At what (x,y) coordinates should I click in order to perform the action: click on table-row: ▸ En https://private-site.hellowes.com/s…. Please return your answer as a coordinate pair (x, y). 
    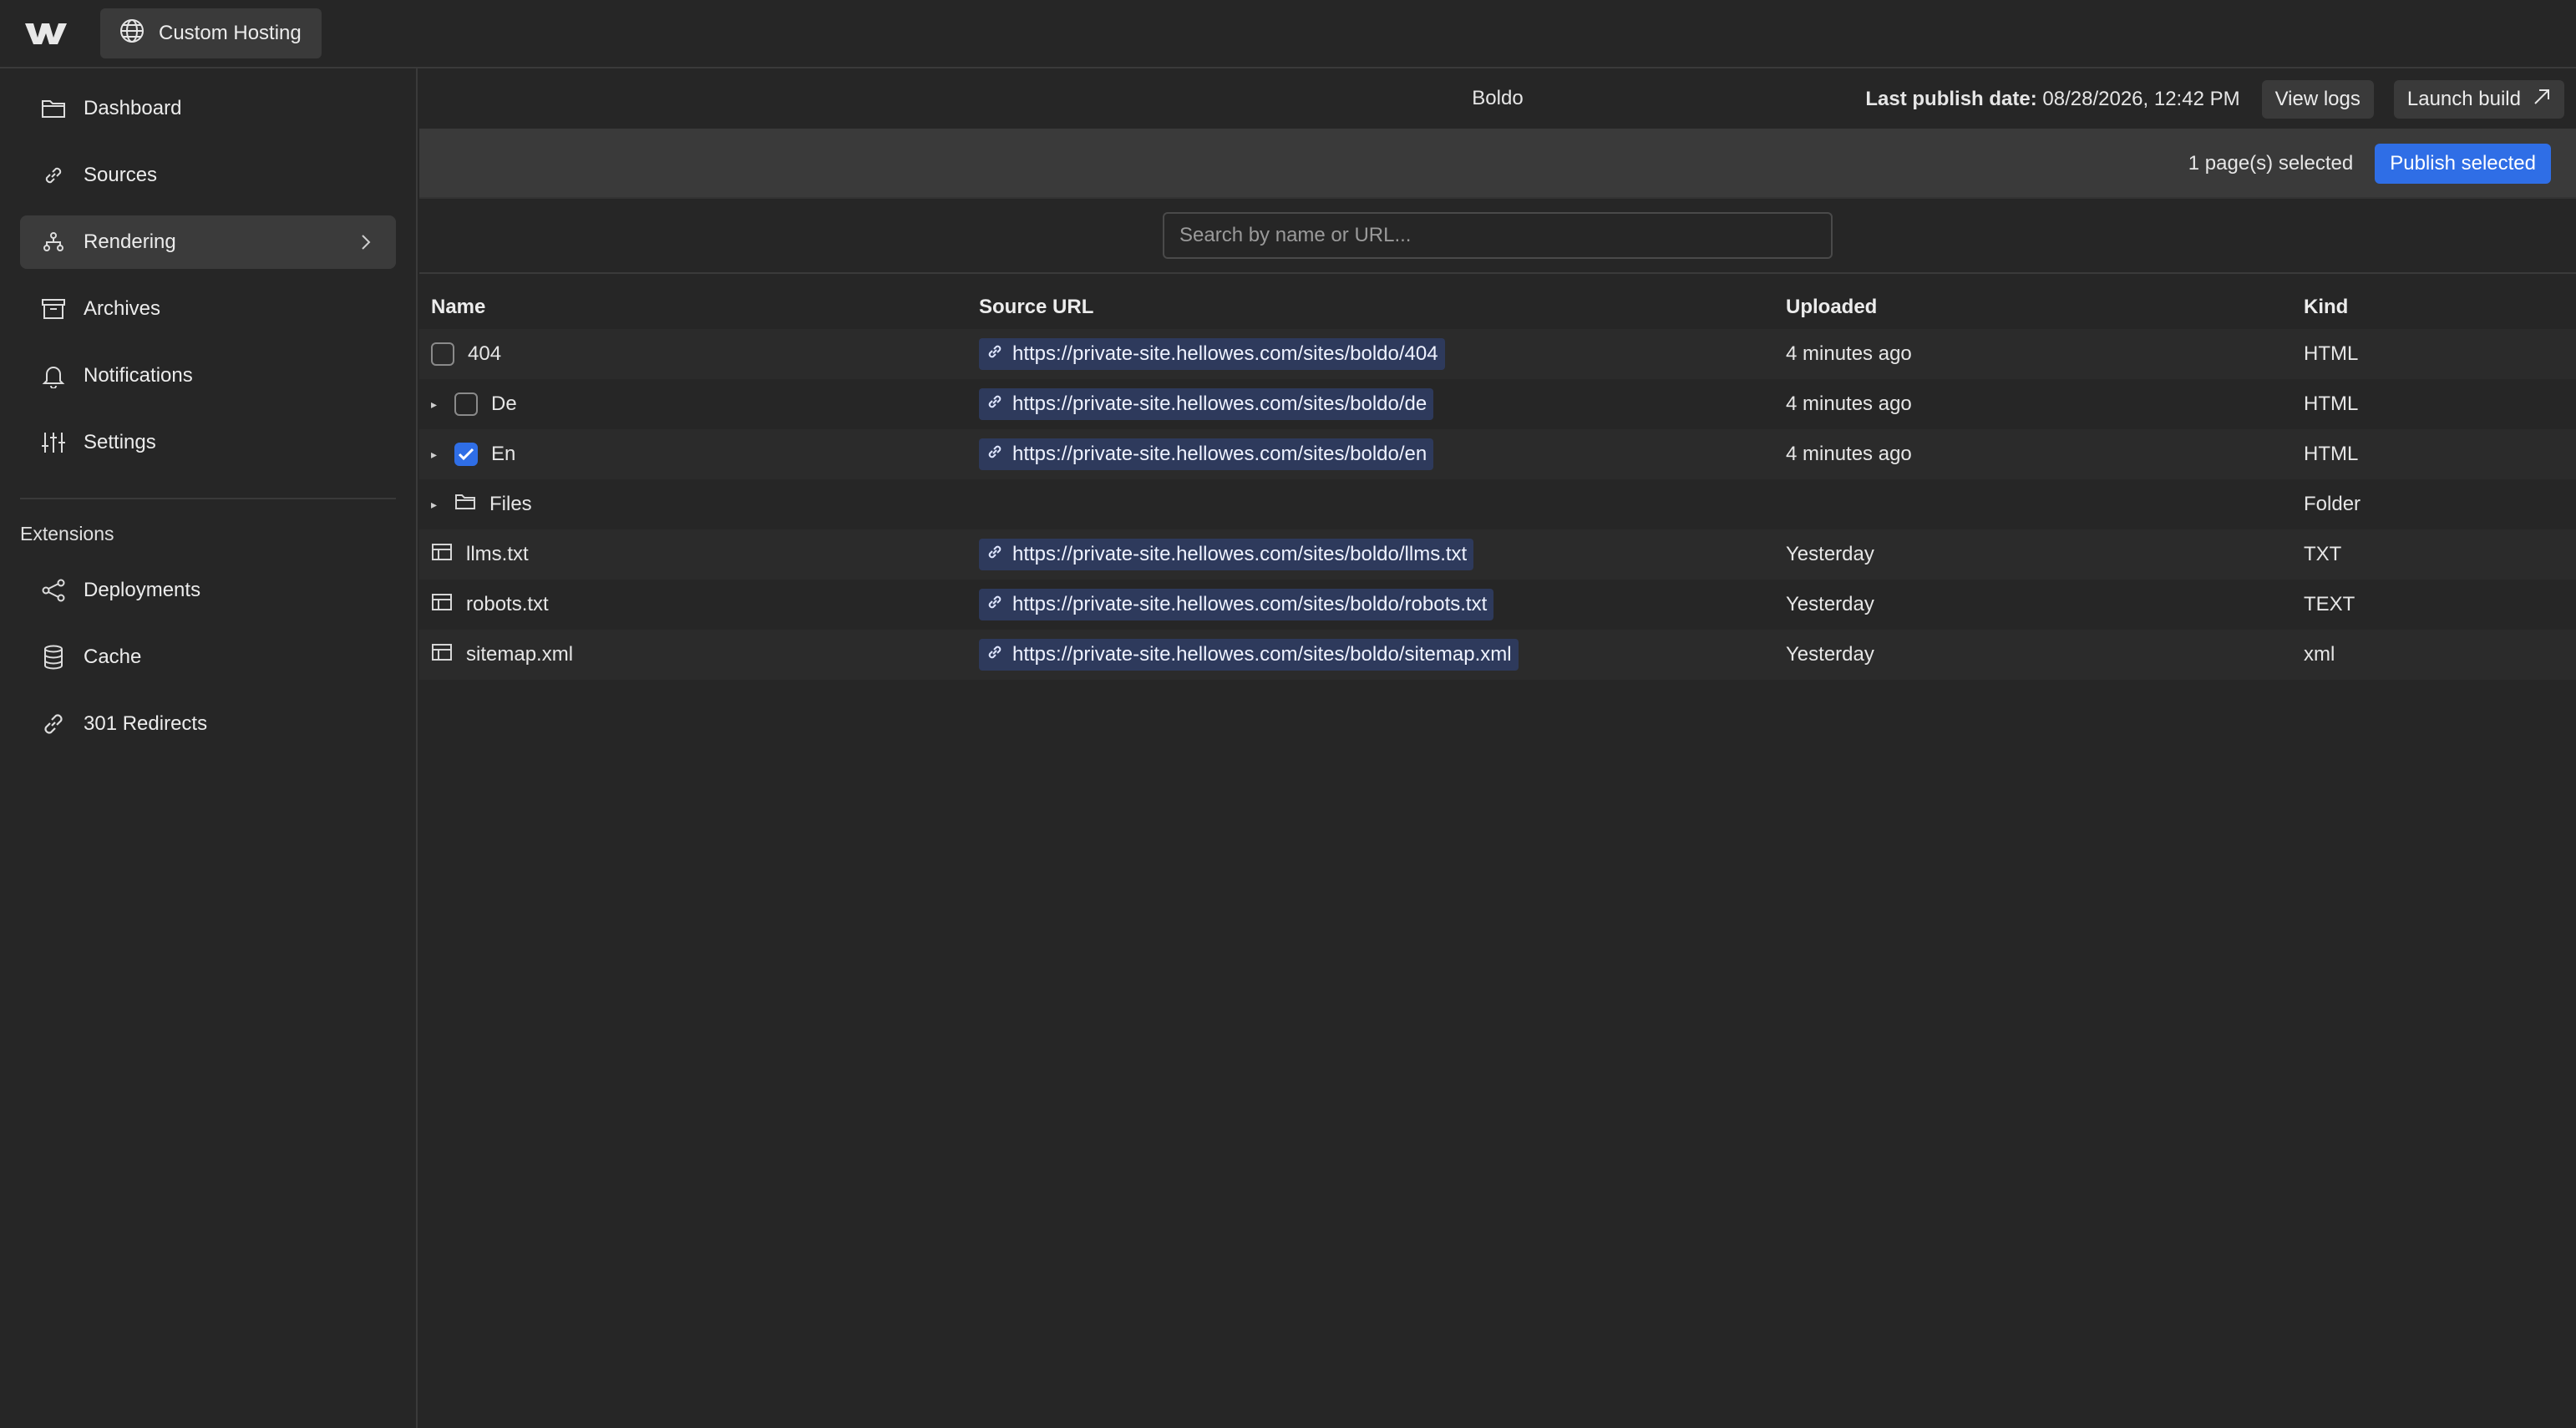
    Looking at the image, I should click on (1497, 454).